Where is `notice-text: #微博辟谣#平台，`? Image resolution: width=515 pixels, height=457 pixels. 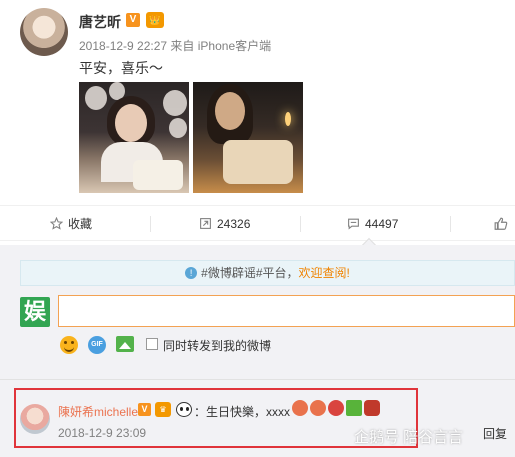
notice-text: #微博辟谣#平台， is located at coordinates (250, 273).